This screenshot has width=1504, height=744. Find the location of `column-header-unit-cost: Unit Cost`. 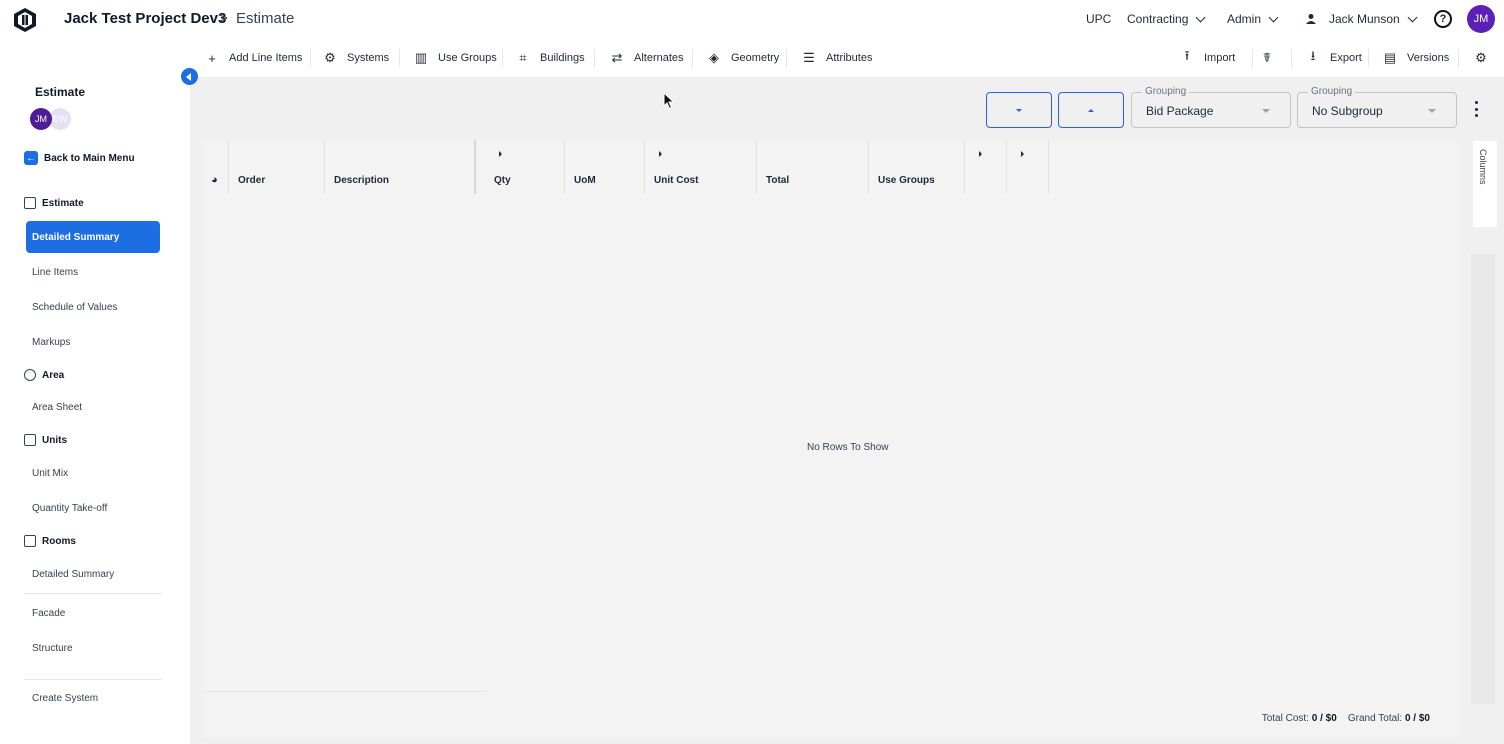

column-header-unit-cost: Unit Cost is located at coordinates (701, 167).